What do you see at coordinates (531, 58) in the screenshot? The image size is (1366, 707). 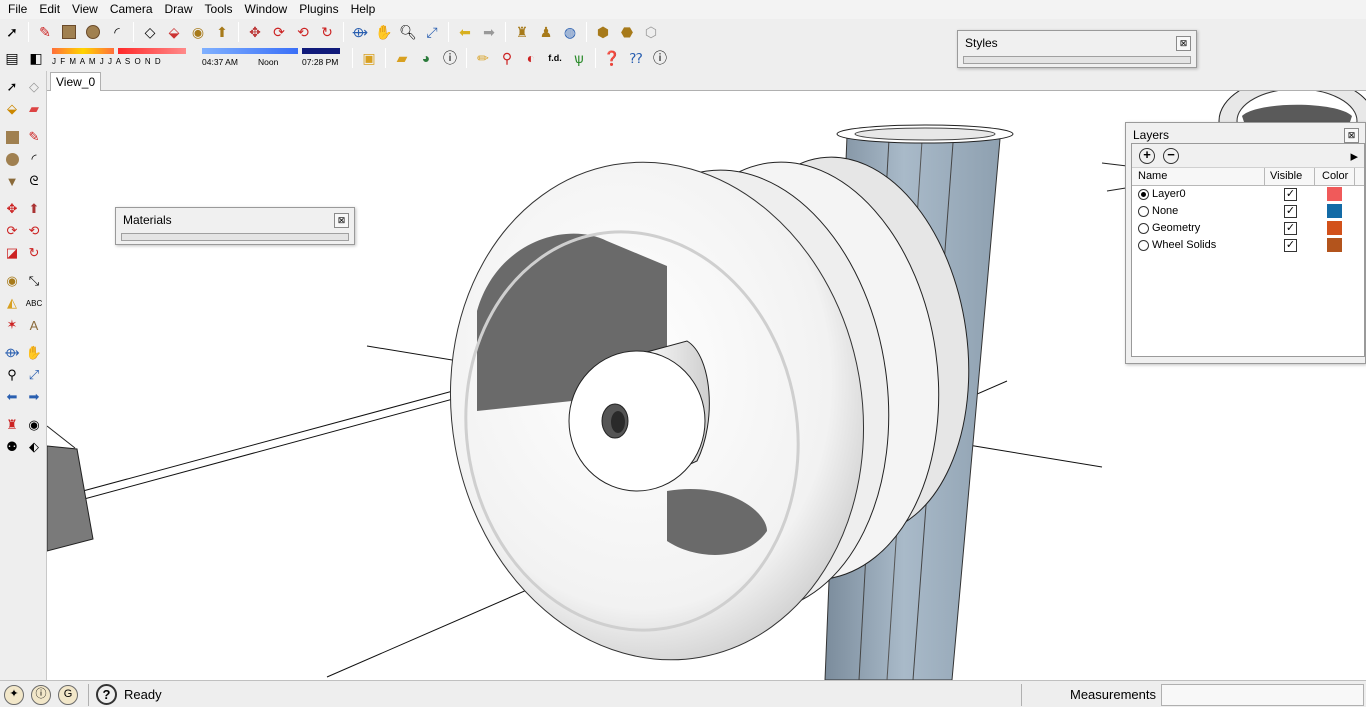 I see `outline-icon: ◐` at bounding box center [531, 58].